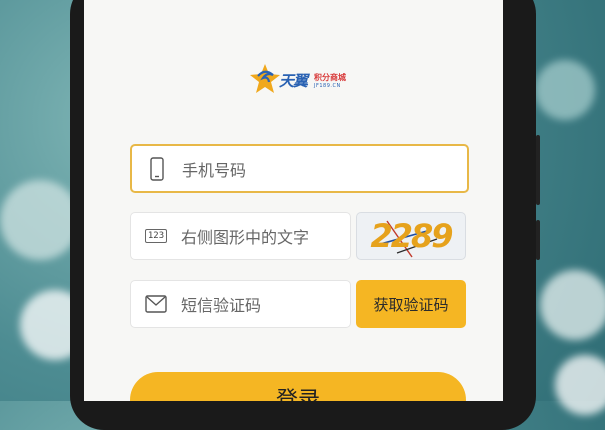  I want to click on envelope-icon, so click(156, 304).